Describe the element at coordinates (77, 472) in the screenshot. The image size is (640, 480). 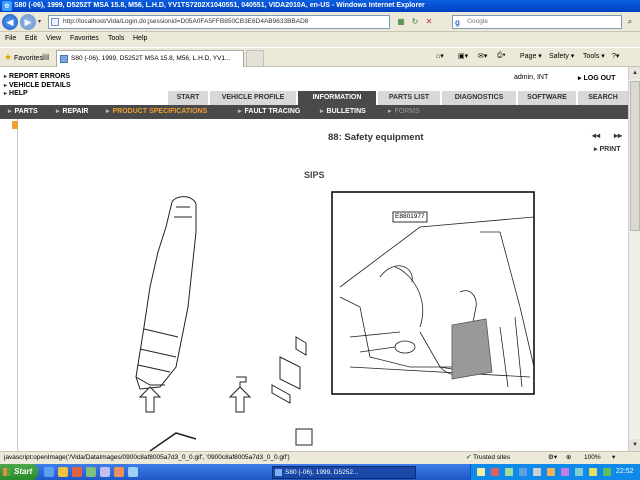
I see `quicklaunch-app-icon` at that location.